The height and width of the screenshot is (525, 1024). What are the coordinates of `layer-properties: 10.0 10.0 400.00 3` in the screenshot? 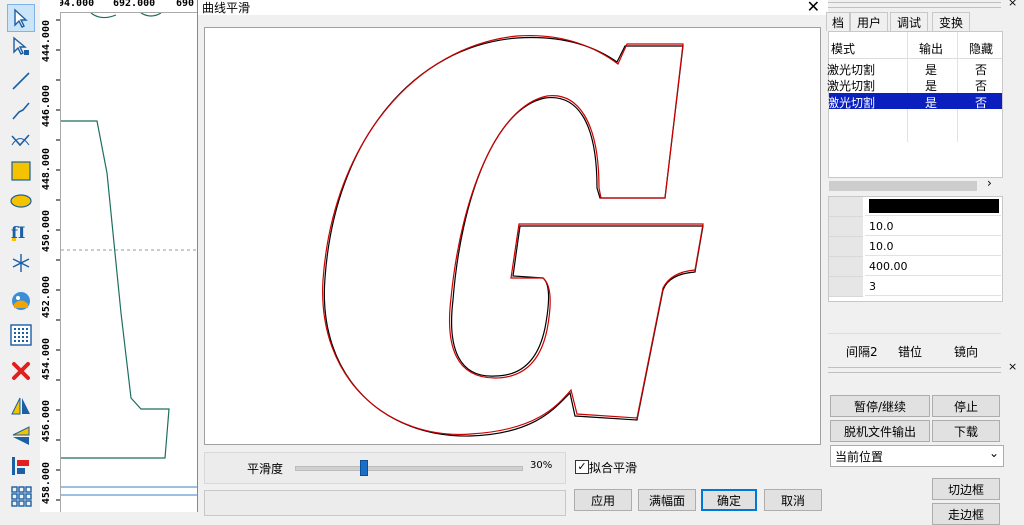 It's located at (915, 249).